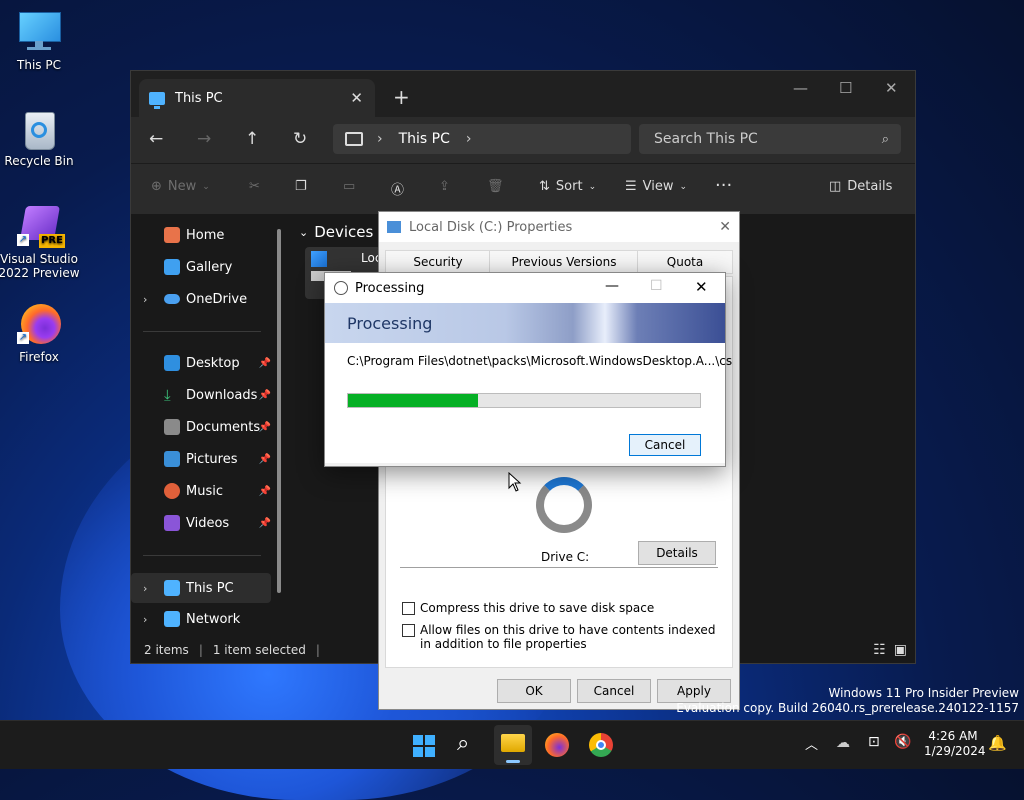 This screenshot has width=1024, height=800. What do you see at coordinates (42, 242) in the screenshot?
I see `desktop-icon-visual-studio: PRE ↗ Visual Studio 2022 Preview` at bounding box center [42, 242].